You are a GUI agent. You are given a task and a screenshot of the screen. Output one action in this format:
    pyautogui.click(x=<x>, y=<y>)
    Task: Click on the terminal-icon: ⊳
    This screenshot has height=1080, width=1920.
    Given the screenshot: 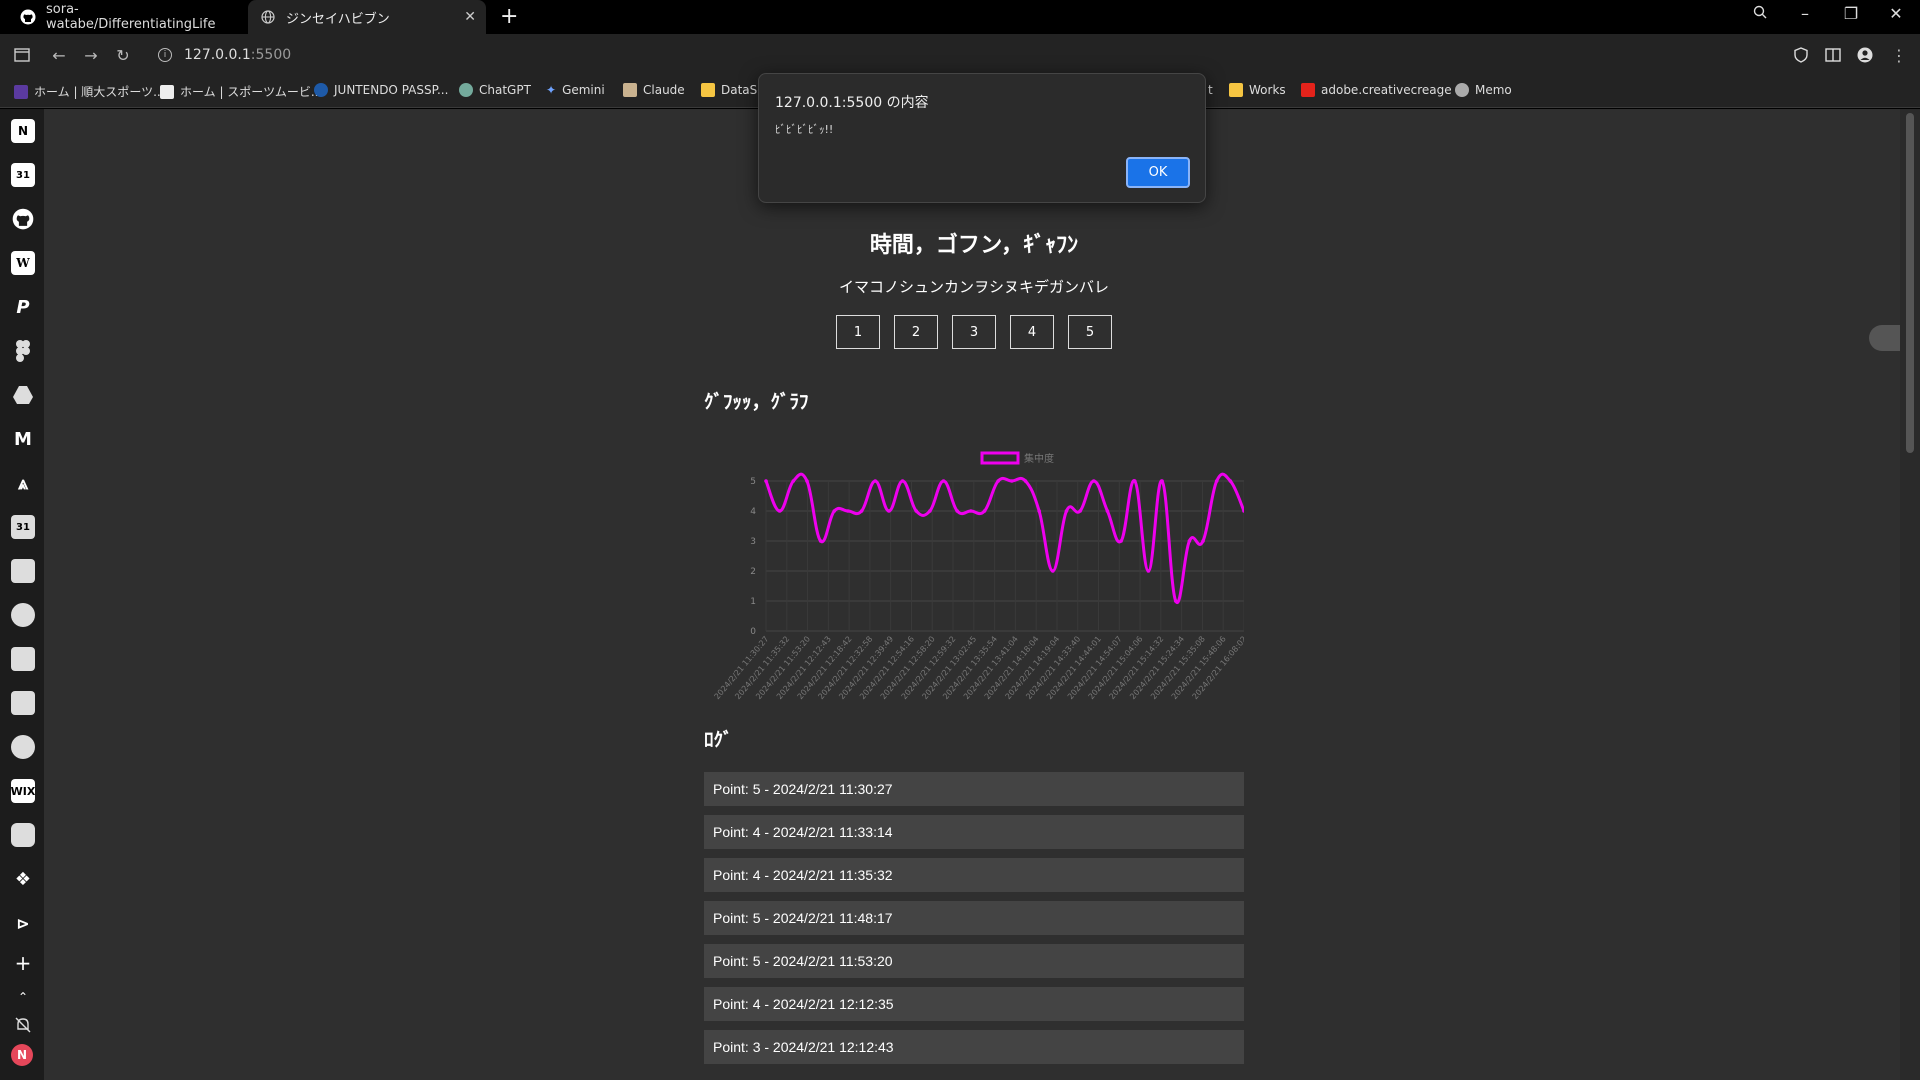 What is the action you would take?
    pyautogui.click(x=23, y=923)
    